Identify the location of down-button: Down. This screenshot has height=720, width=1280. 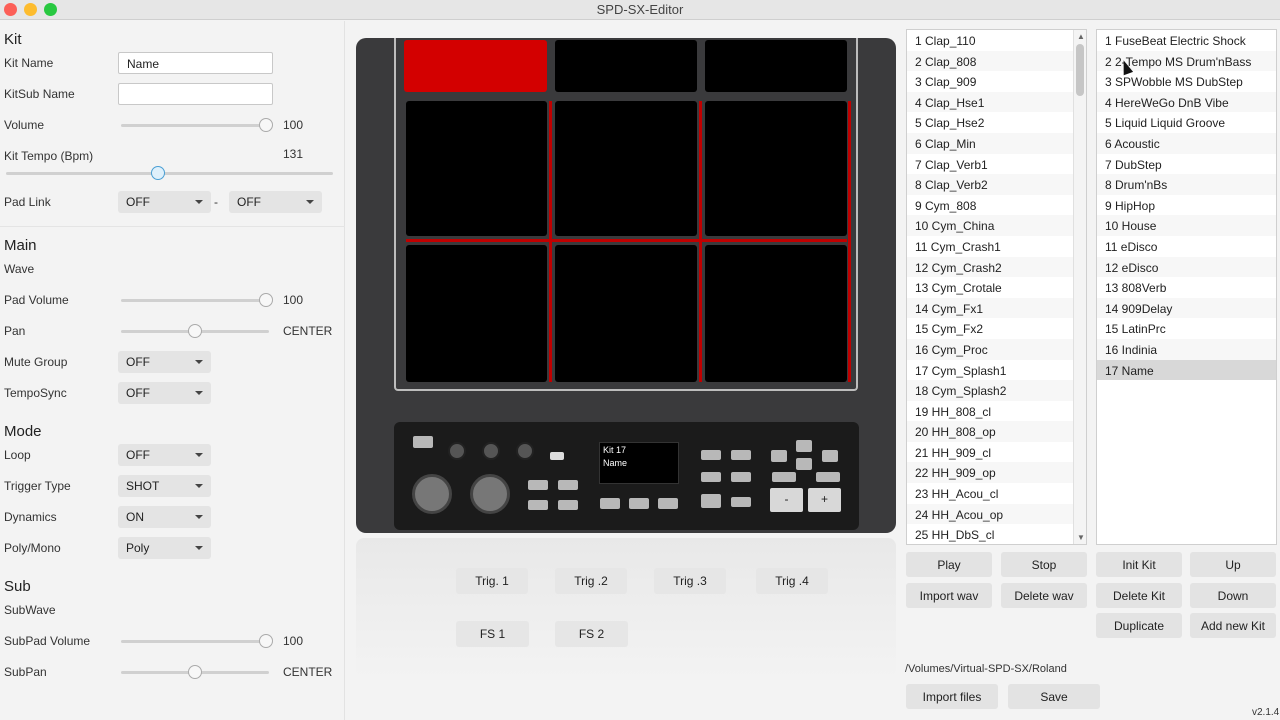
(1233, 595).